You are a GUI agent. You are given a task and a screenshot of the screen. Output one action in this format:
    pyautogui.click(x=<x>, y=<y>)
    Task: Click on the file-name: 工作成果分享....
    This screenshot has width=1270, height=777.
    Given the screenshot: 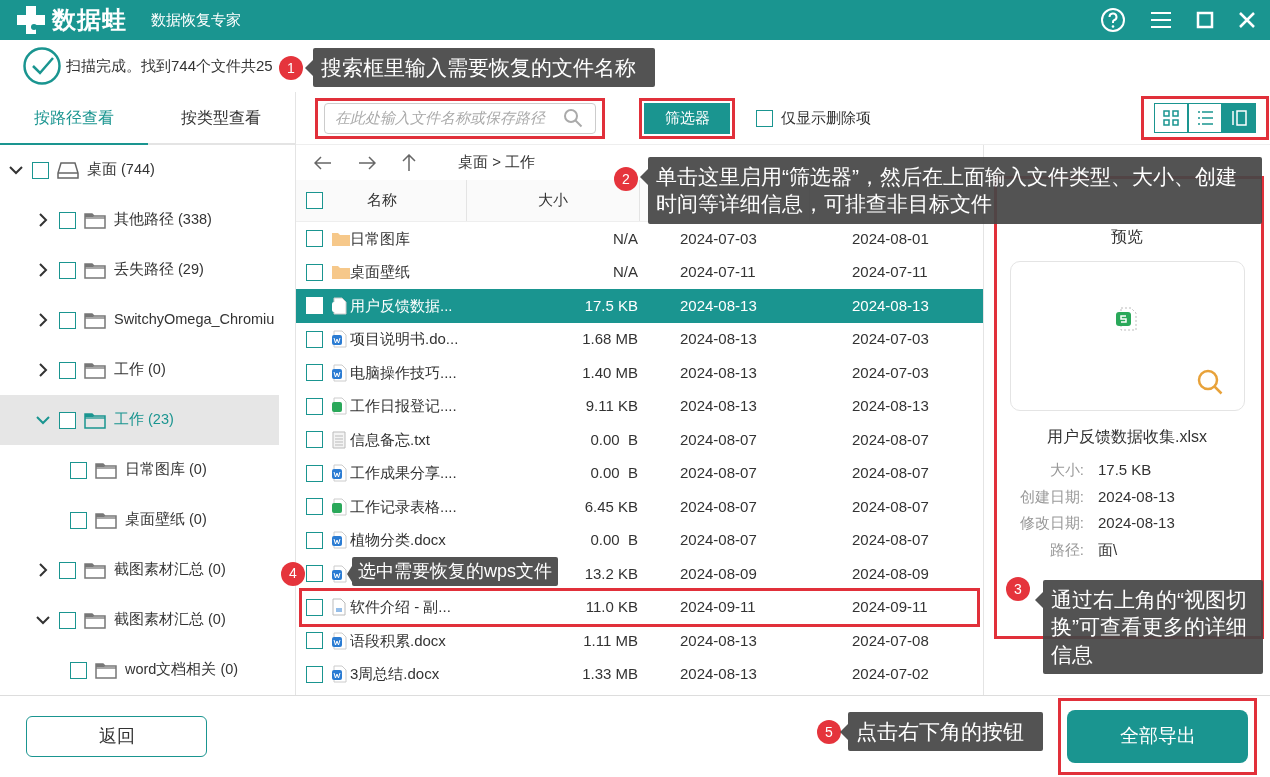 What is the action you would take?
    pyautogui.click(x=404, y=473)
    